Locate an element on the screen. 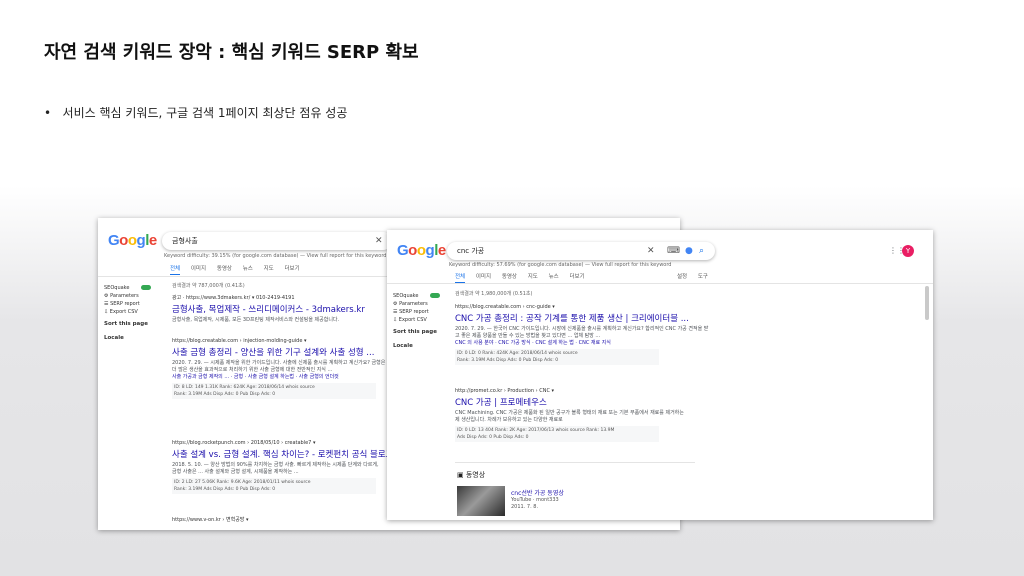 The width and height of the screenshot is (1024, 576). video-source: YouTube · mont333 is located at coordinates (535, 500).